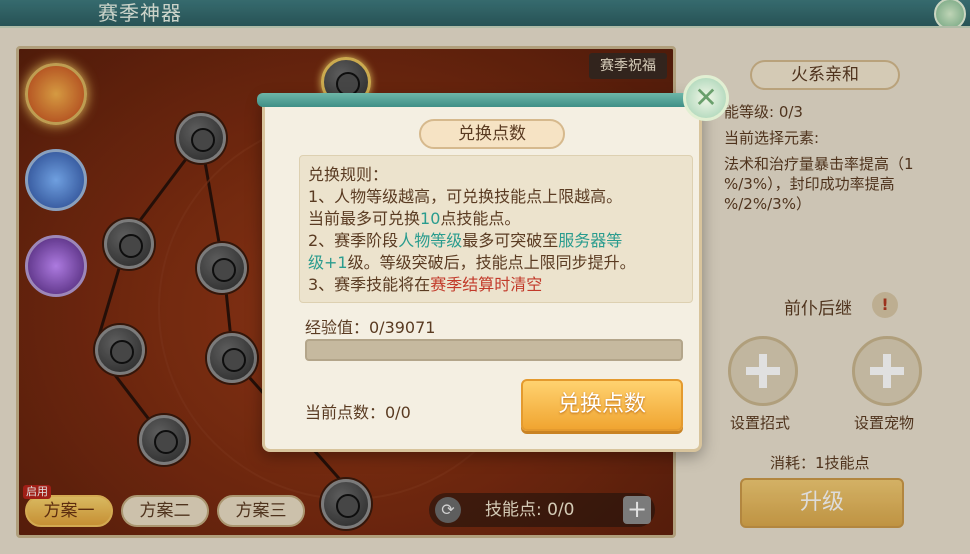 This screenshot has width=970, height=554. What do you see at coordinates (465, 196) in the screenshot?
I see `rule-1a: 1、人物等级越高，可兑换技能点上限越高。` at bounding box center [465, 196].